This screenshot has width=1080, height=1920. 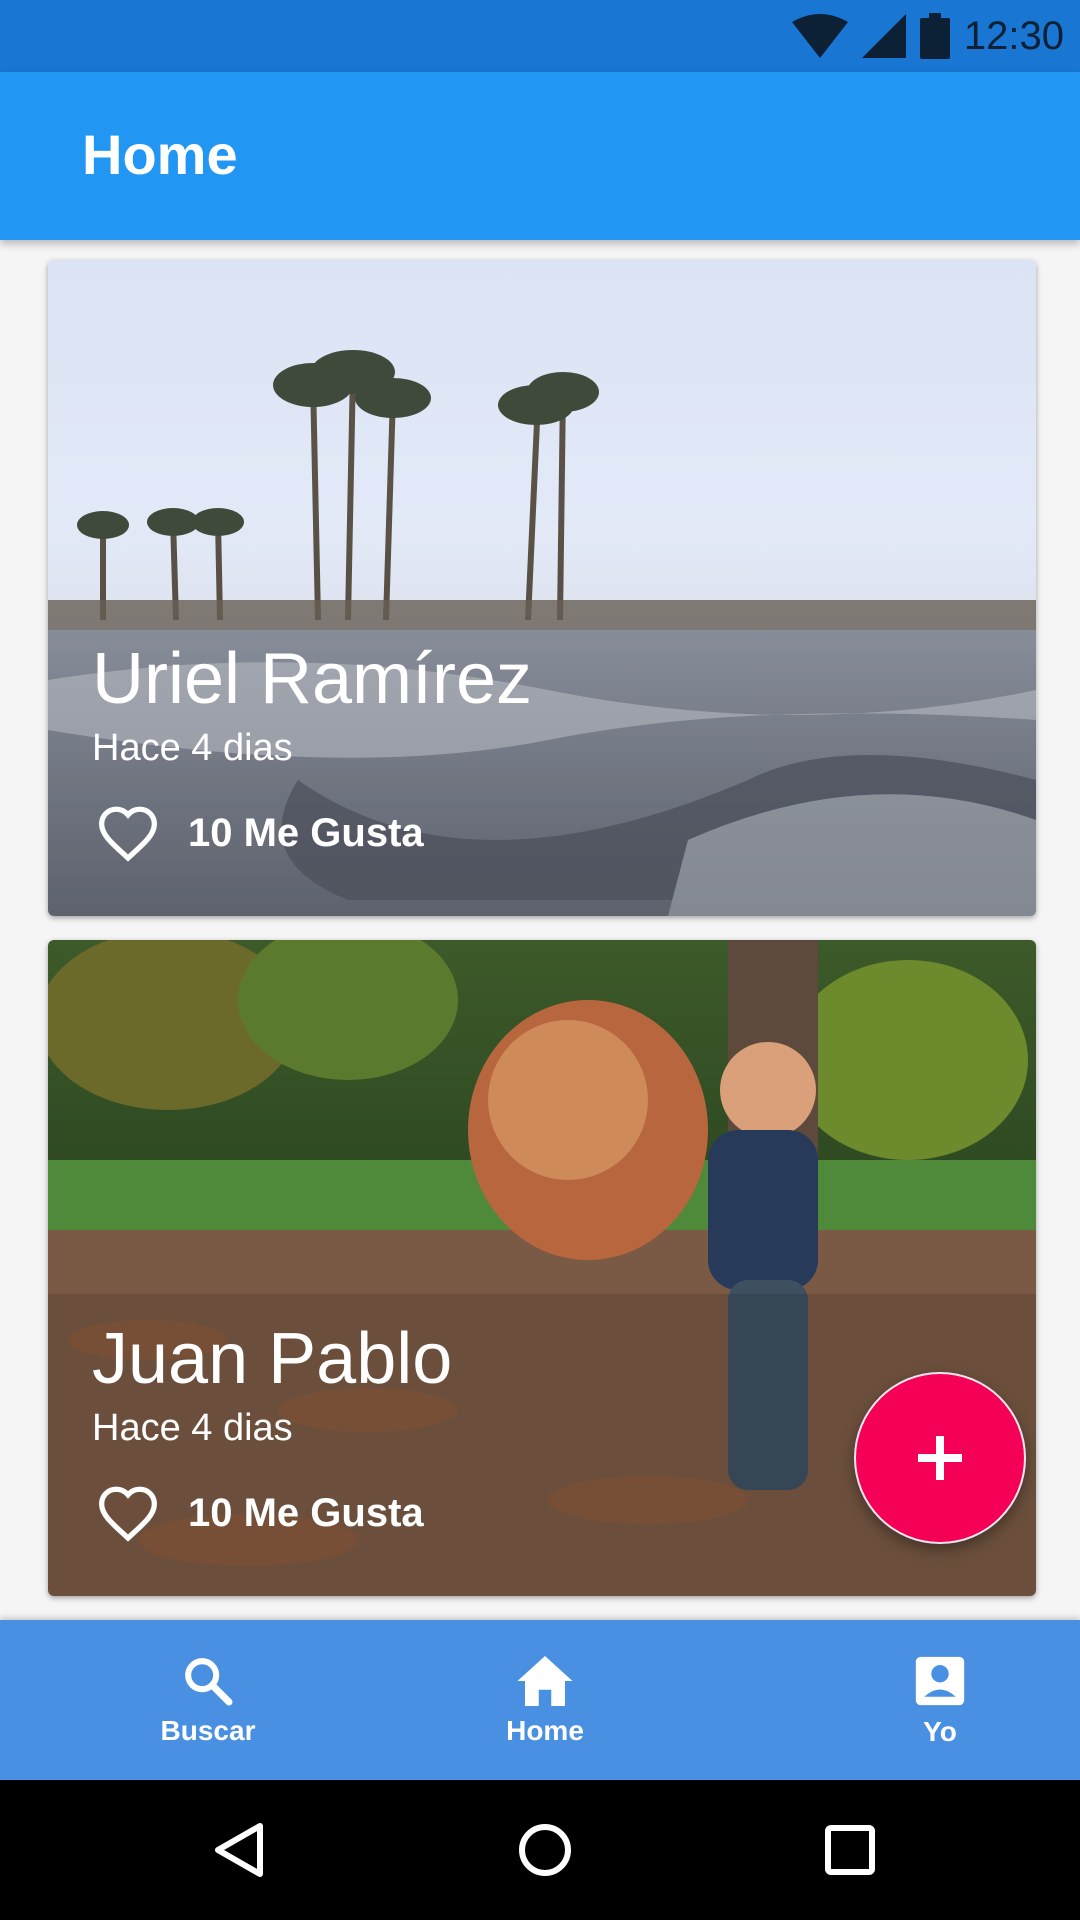 I want to click on square-recents-icon, so click(x=850, y=1850).